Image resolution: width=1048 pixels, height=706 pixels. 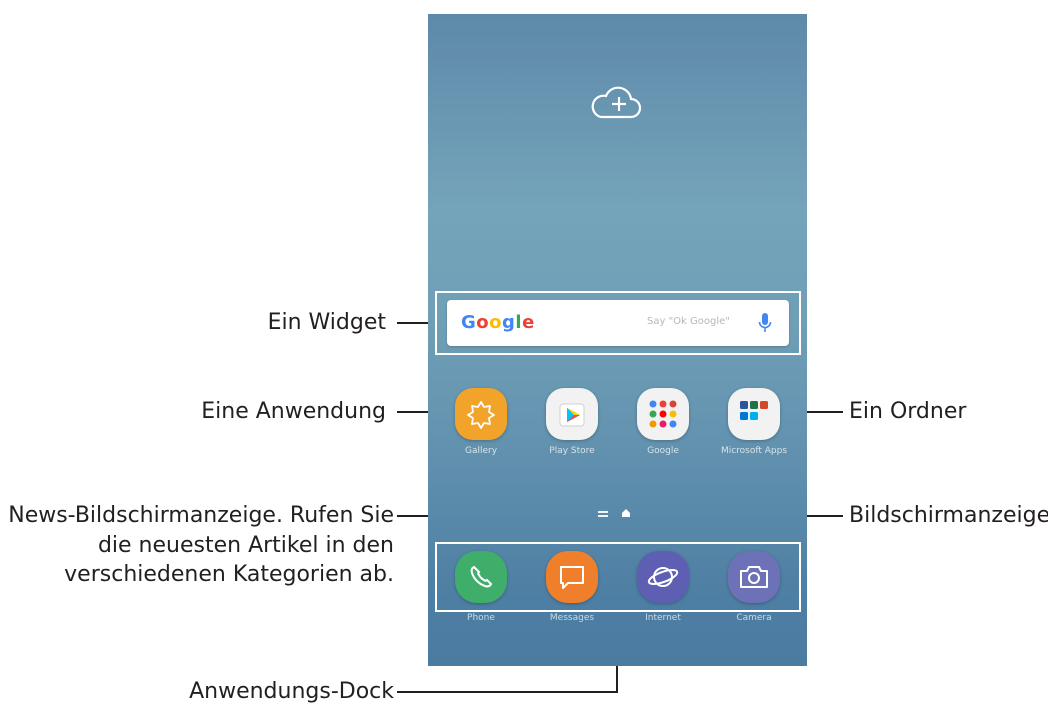 What do you see at coordinates (663, 414) in the screenshot?
I see `google-folder-icon` at bounding box center [663, 414].